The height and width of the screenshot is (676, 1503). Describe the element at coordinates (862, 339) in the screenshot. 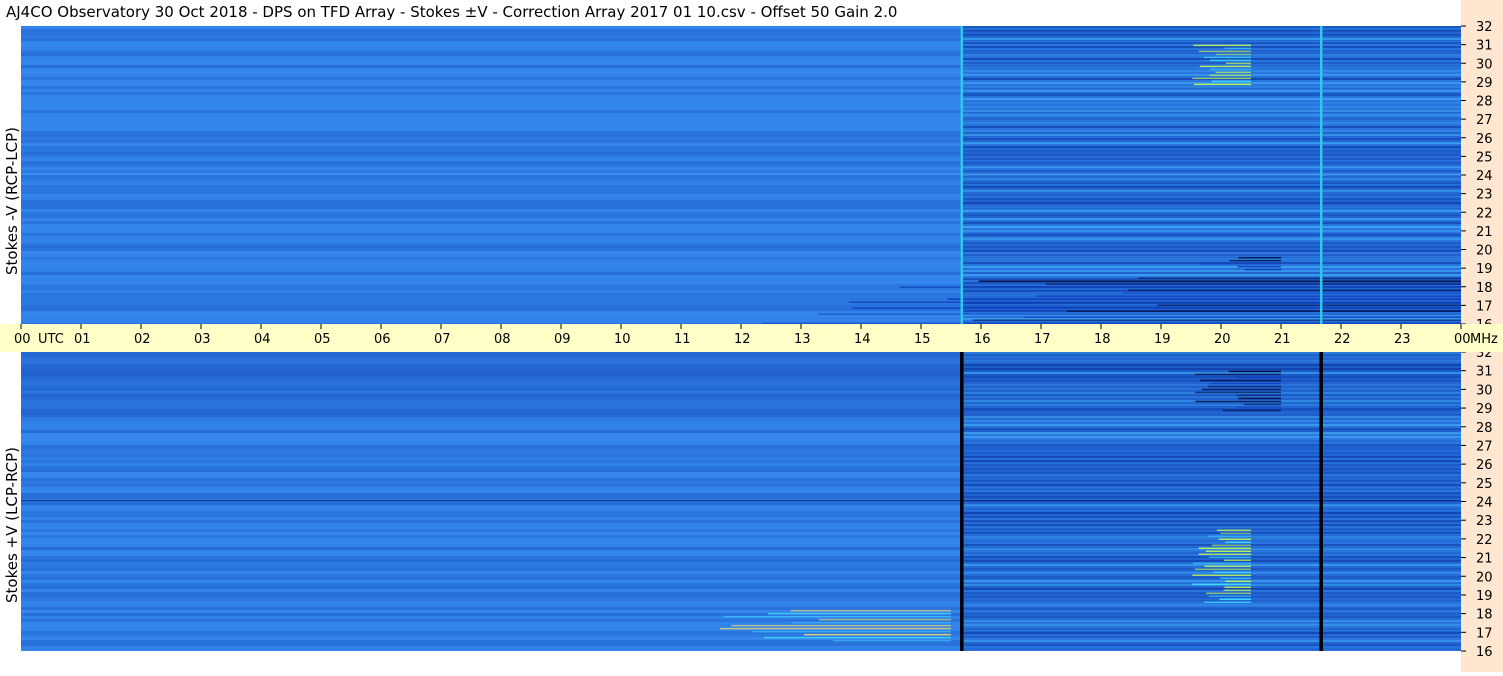

I see `time-tick-label: 14` at that location.